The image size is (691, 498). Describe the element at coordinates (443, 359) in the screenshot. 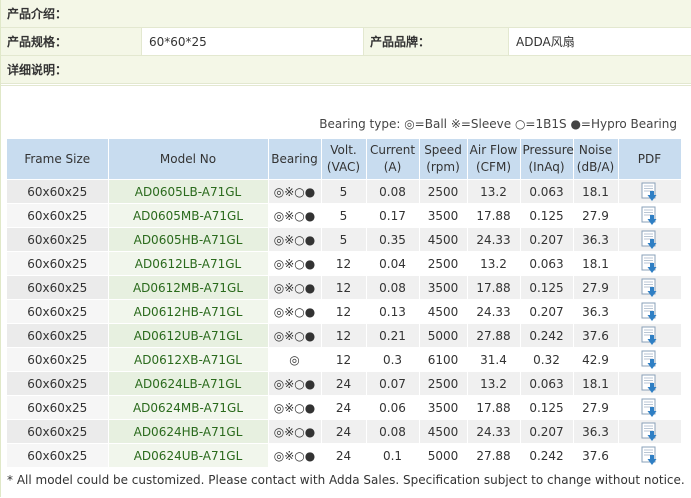

I see `cell-speed: 6100` at that location.